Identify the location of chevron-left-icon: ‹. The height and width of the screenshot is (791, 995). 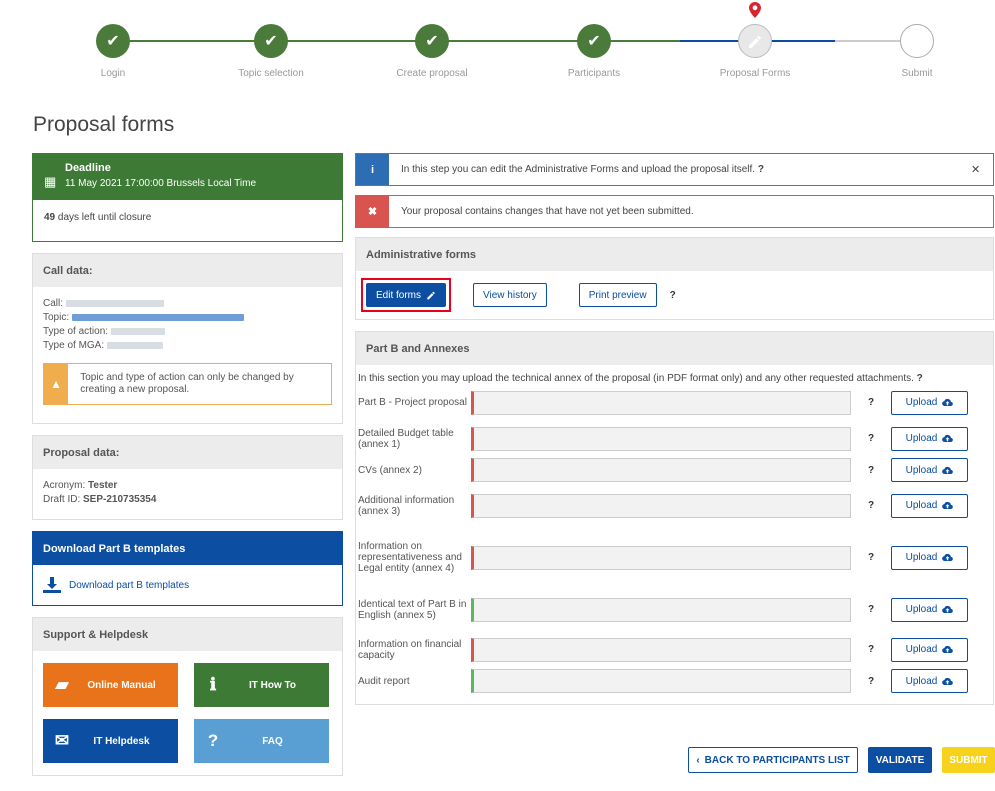
(698, 760).